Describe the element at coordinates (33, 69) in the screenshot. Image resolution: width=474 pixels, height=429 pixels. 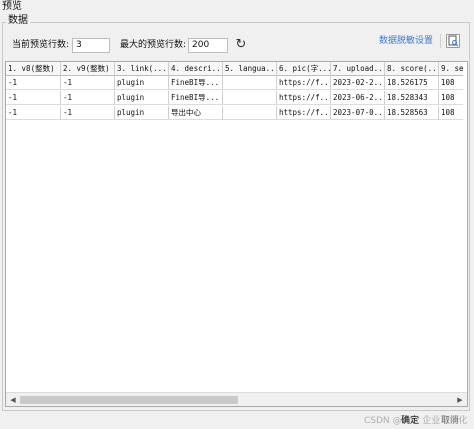
I see `column-header: 1. v8(整数)` at that location.